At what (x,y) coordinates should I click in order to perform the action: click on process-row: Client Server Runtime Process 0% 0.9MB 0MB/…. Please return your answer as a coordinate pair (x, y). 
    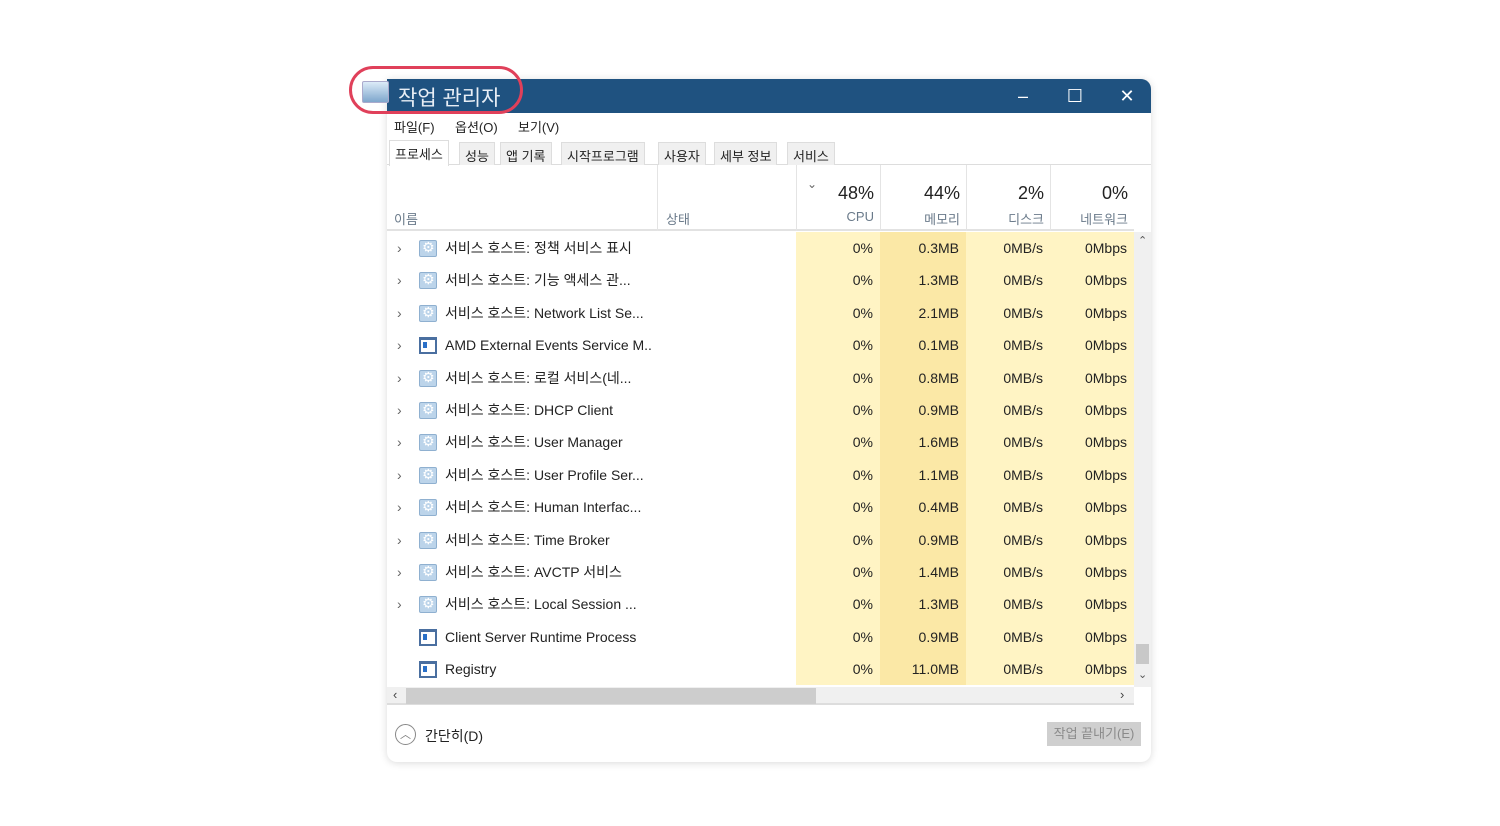
    Looking at the image, I should click on (760, 637).